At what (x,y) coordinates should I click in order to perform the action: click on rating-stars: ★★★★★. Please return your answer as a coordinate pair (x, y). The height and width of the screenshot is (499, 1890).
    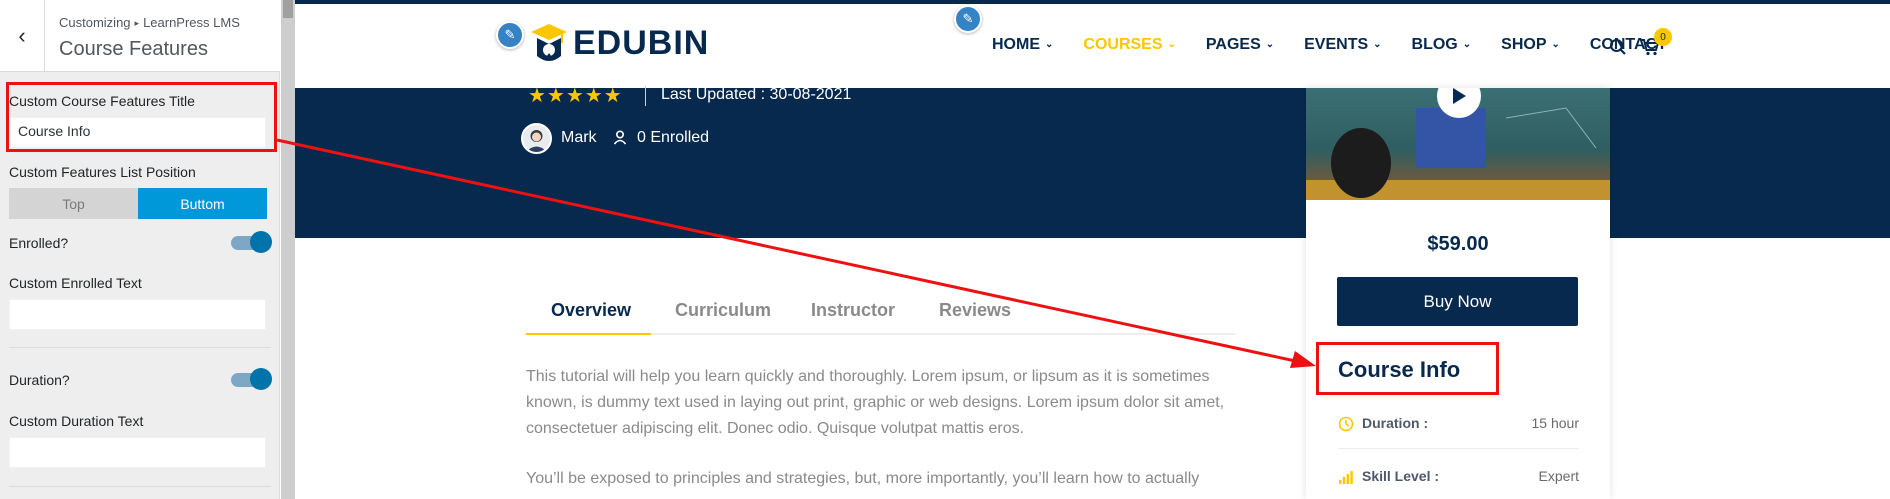
    Looking at the image, I should click on (575, 96).